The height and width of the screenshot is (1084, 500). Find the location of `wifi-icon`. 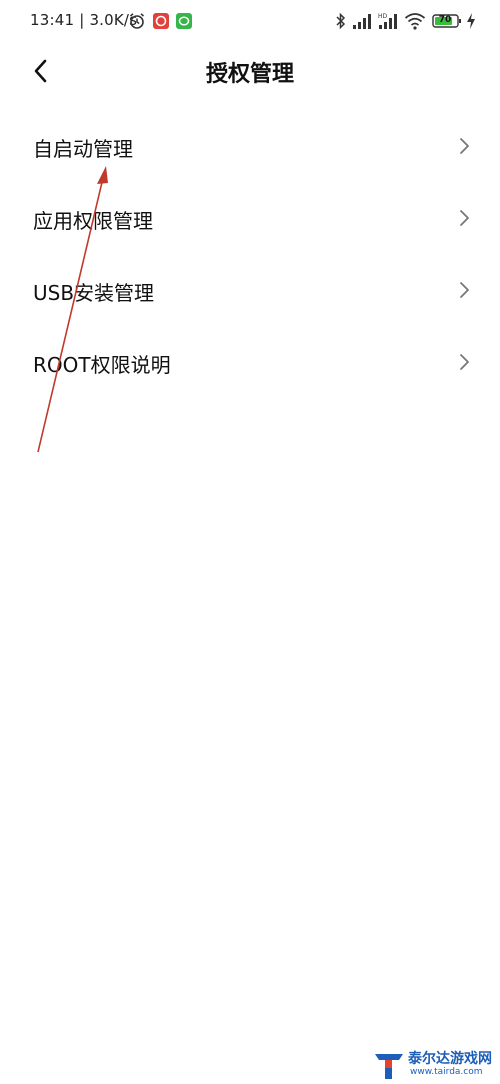

wifi-icon is located at coordinates (415, 21).